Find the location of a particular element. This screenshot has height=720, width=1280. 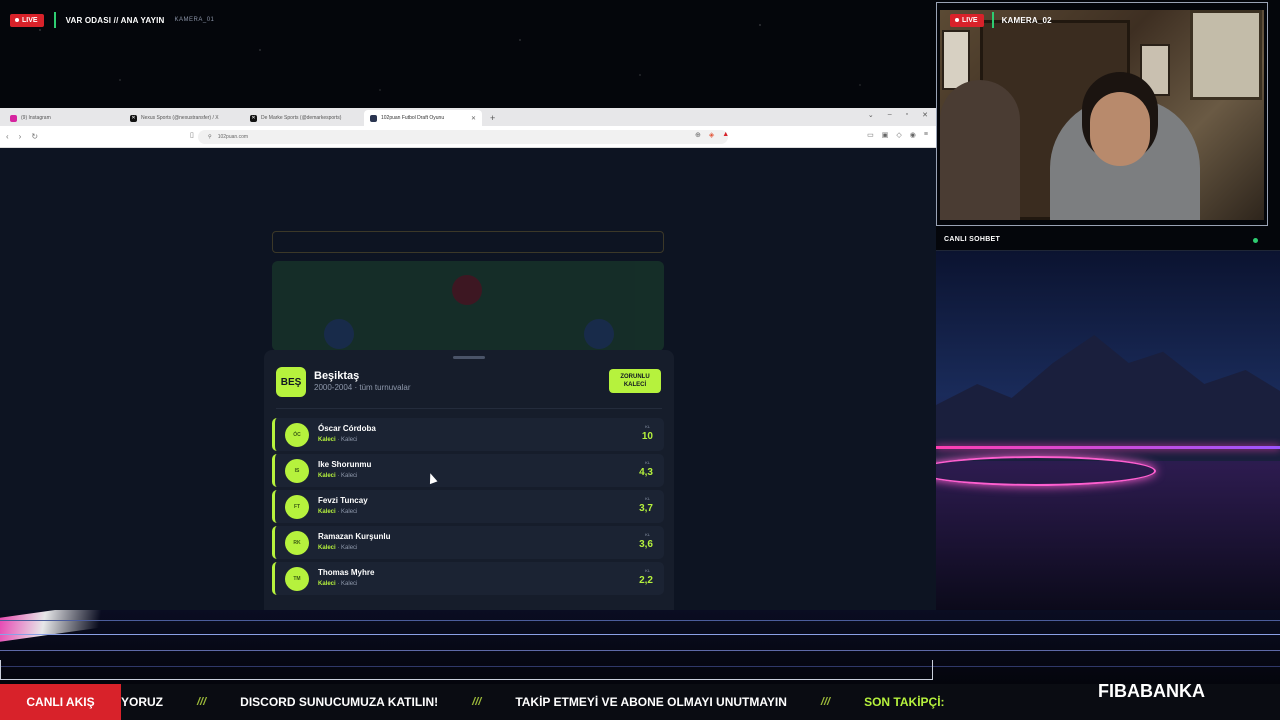

player-row: IS Ike Shorunmu Kaleci · Kaleci KL 4,3 is located at coordinates (468, 470).